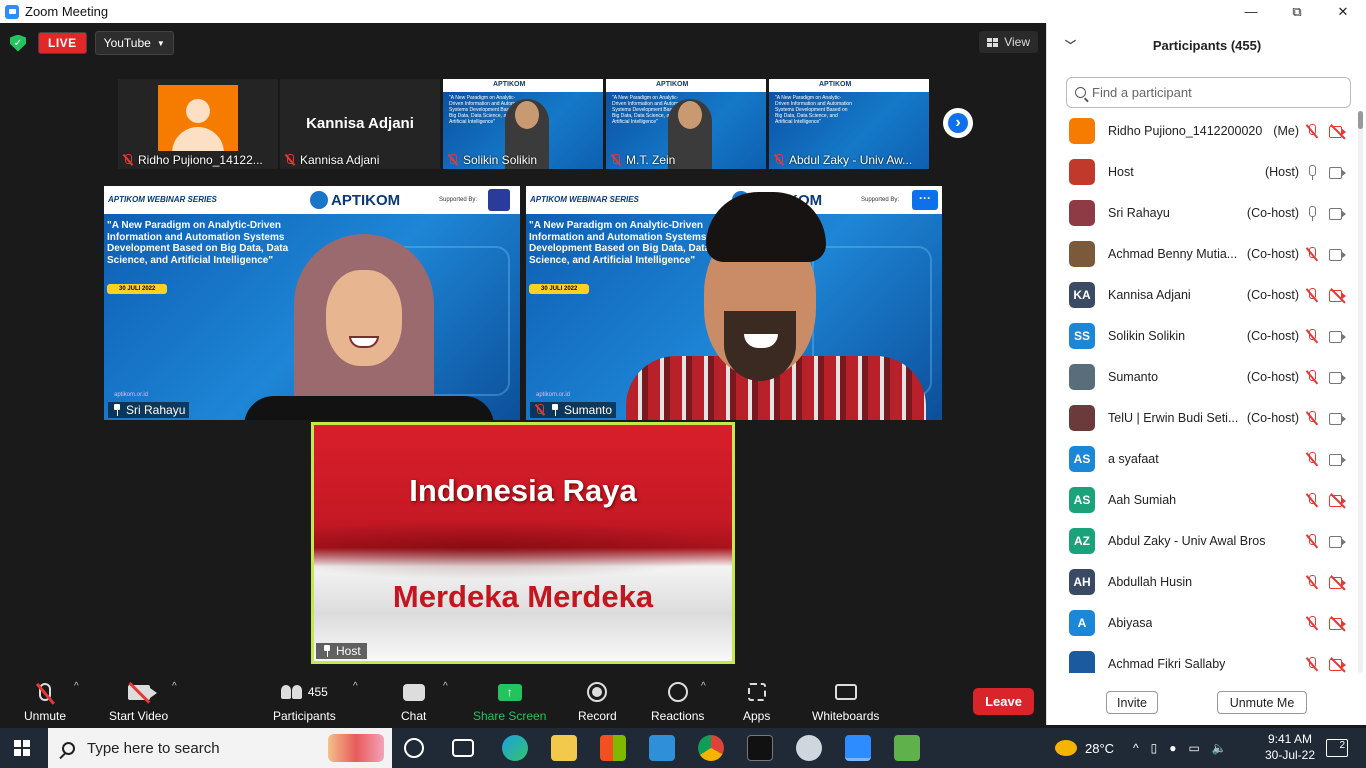  I want to click on notification-center-icon: 2, so click(1337, 748).